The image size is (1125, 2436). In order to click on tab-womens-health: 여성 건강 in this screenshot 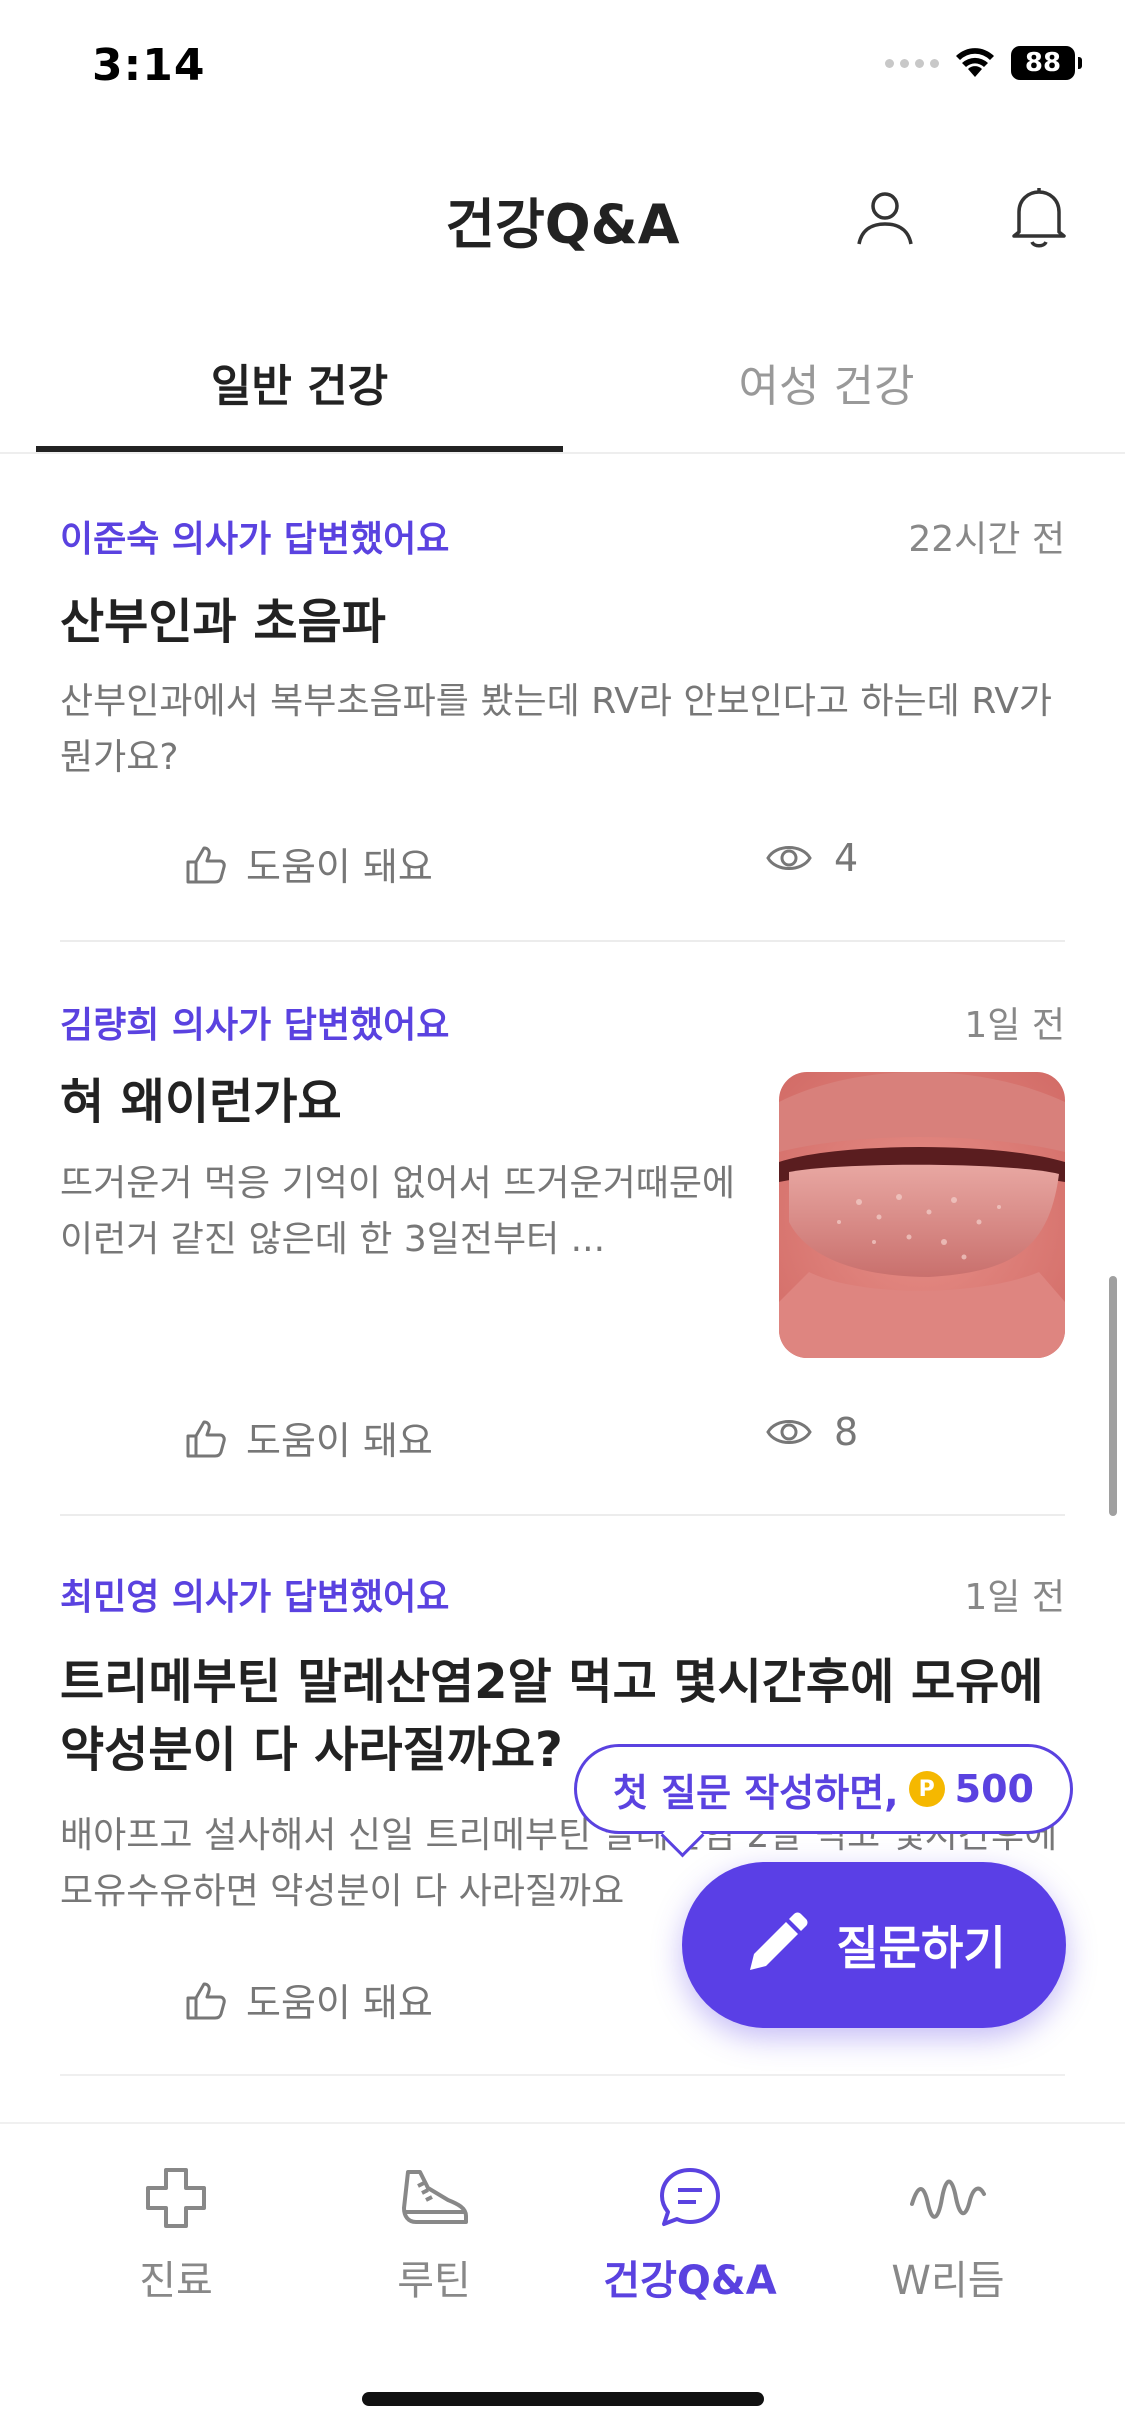, I will do `click(826, 382)`.